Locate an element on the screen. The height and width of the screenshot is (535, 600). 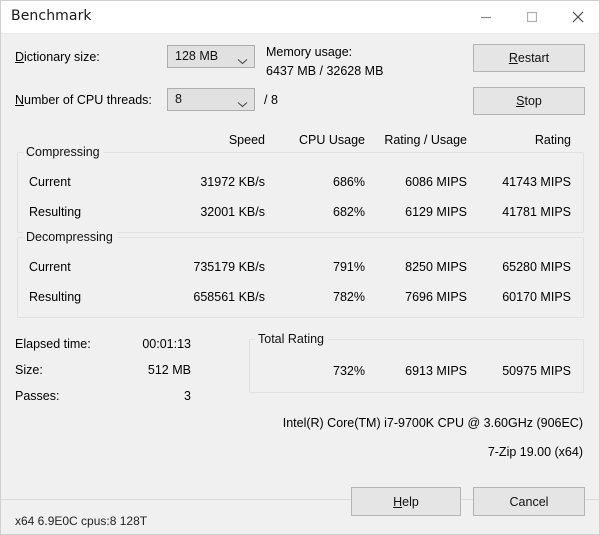
help-button: Help is located at coordinates (406, 501).